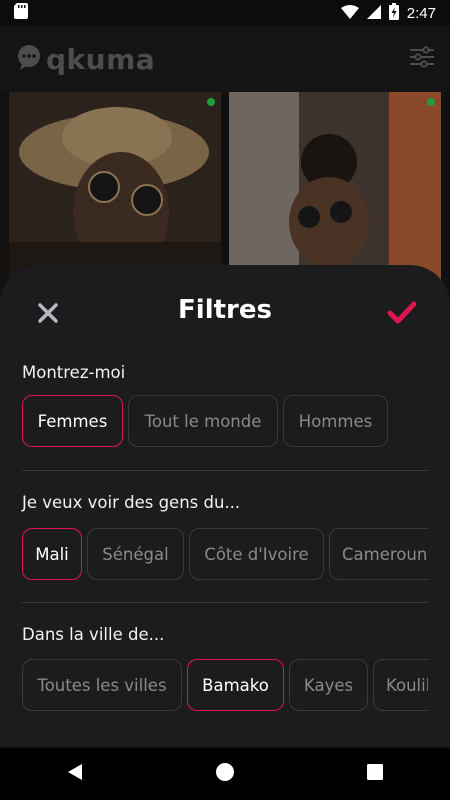 The image size is (450, 800). I want to click on filter-settings-icon, so click(422, 59).